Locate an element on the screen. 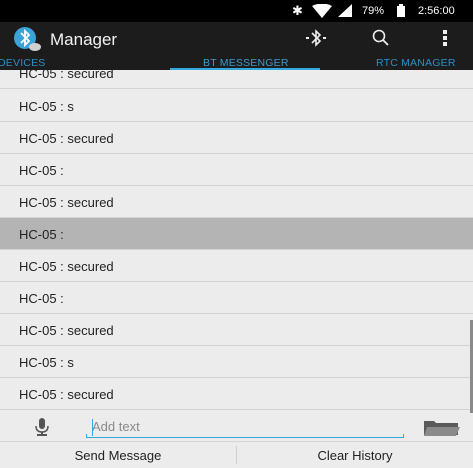  battery-icon is located at coordinates (401, 10).